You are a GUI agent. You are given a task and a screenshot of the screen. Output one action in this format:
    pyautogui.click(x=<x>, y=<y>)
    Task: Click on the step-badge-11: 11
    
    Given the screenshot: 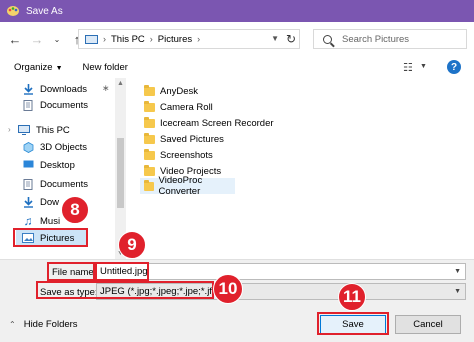 What is the action you would take?
    pyautogui.click(x=352, y=297)
    